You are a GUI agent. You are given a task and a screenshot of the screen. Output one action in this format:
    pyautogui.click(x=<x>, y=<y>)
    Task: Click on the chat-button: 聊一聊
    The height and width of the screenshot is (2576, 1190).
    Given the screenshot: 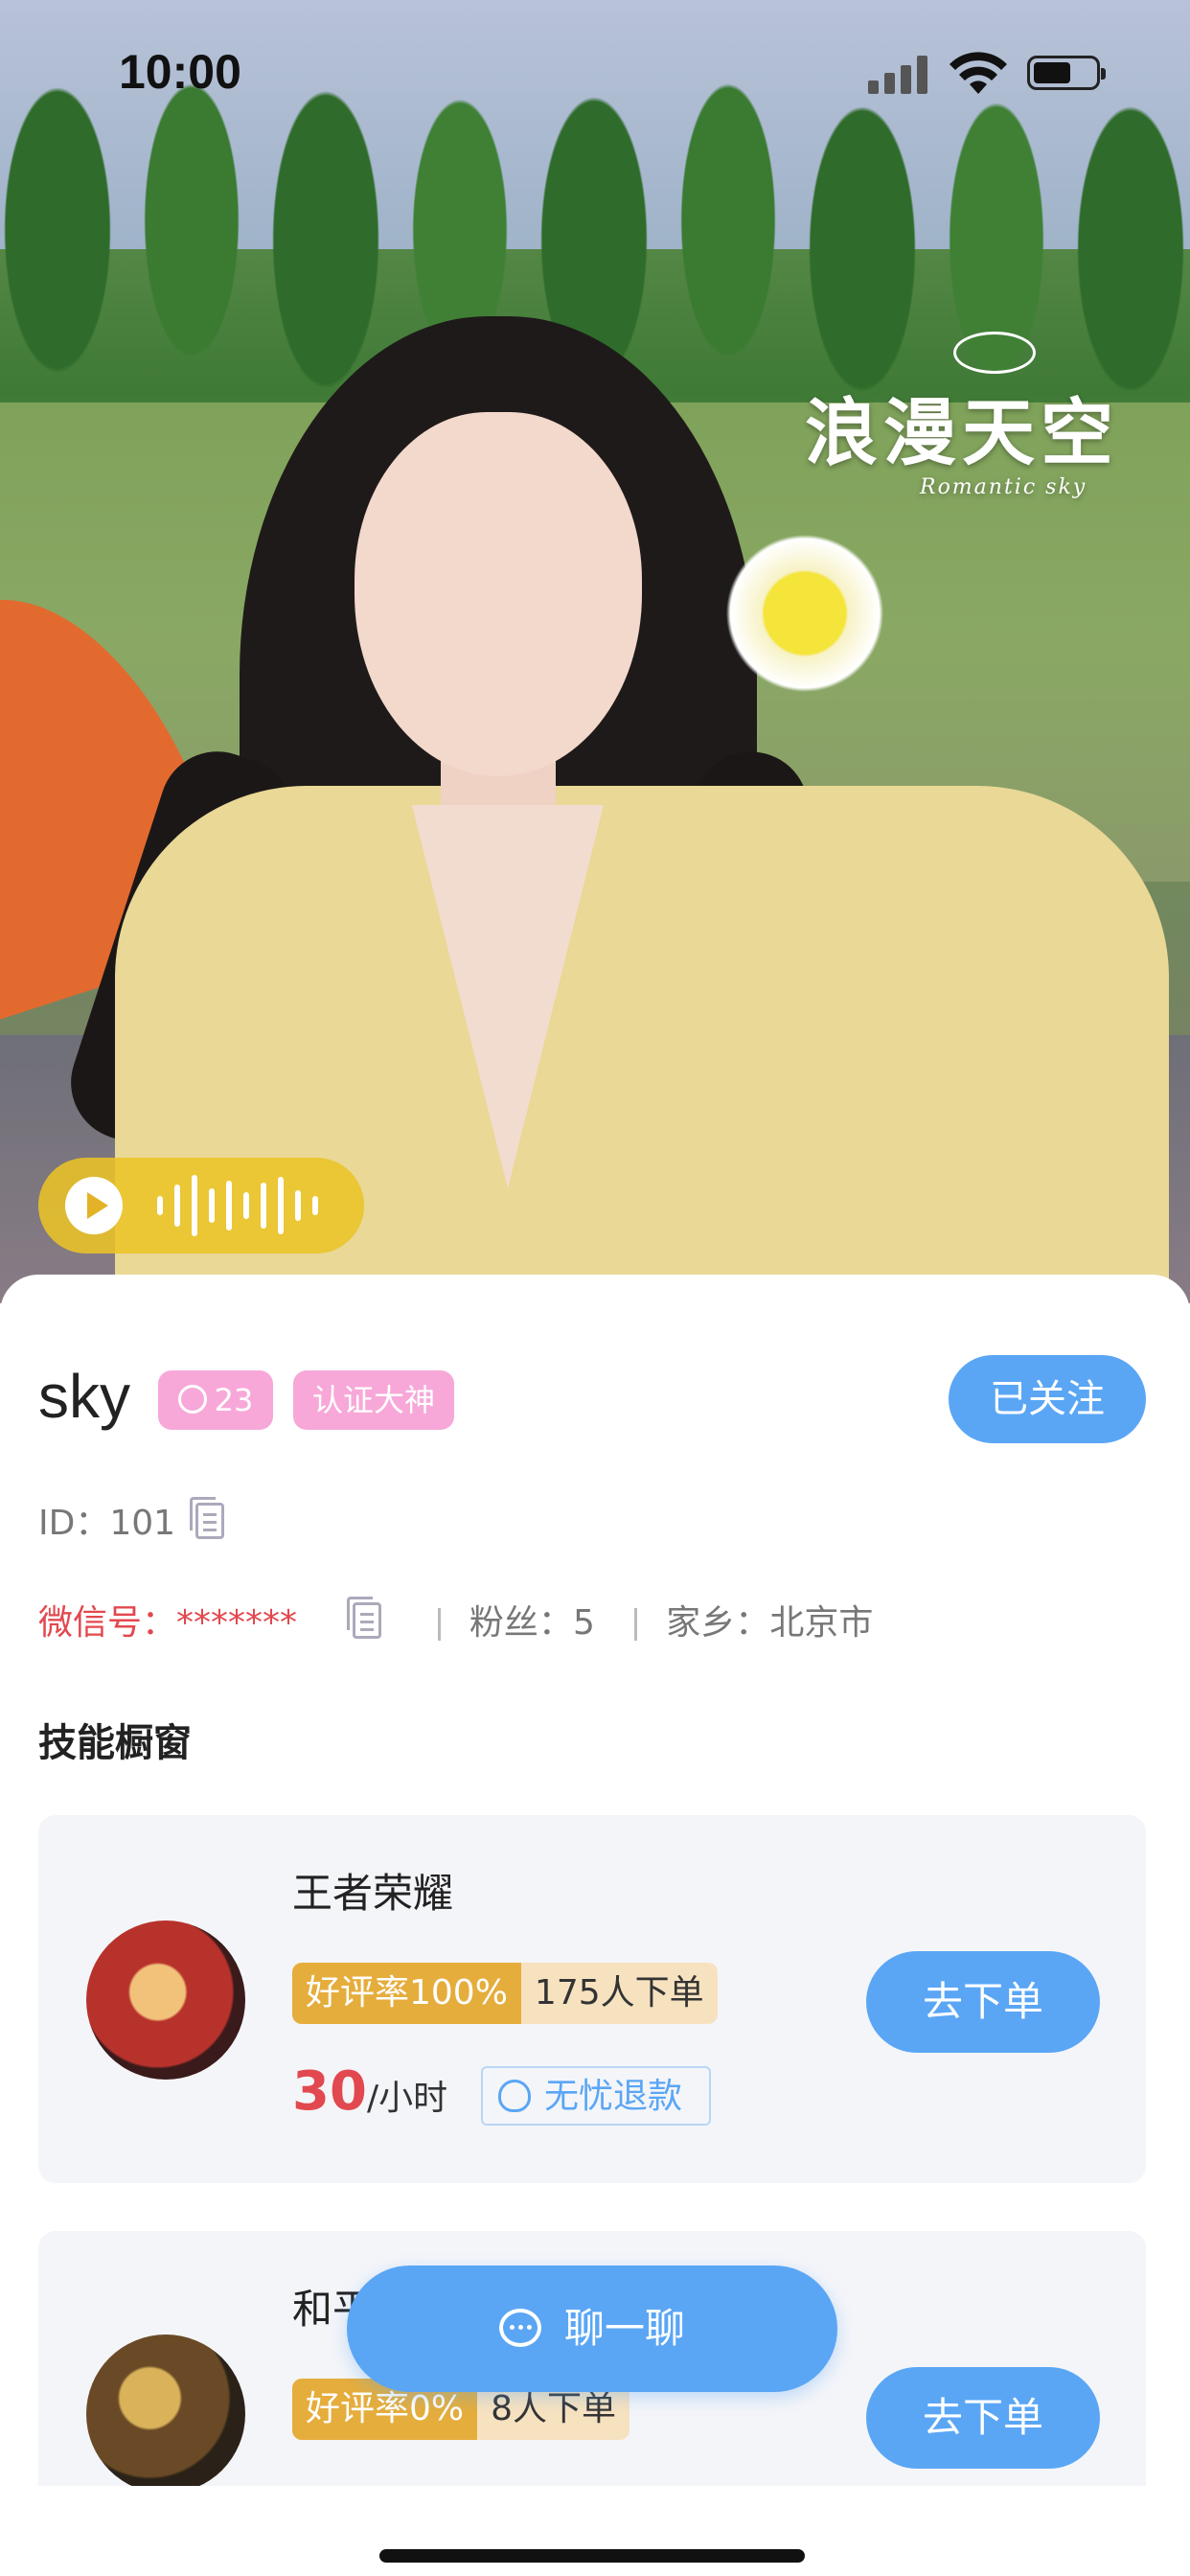 What is the action you would take?
    pyautogui.click(x=592, y=2329)
    